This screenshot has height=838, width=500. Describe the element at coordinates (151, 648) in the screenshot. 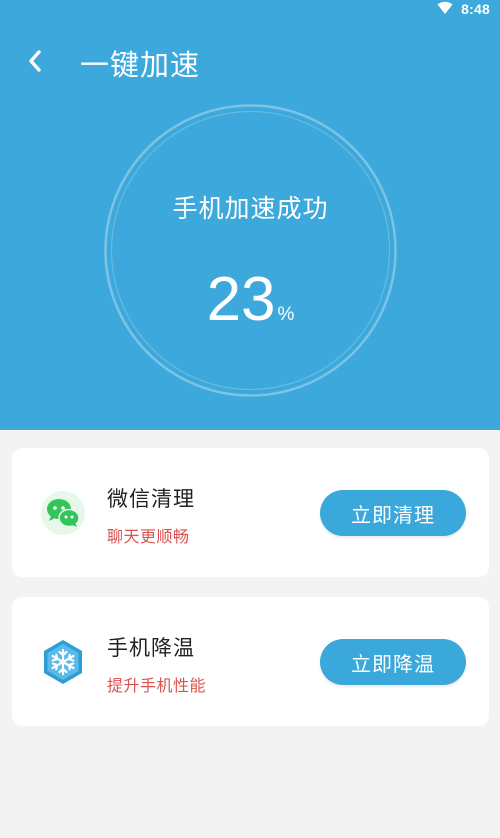

I see `card-title: 手机降温` at that location.